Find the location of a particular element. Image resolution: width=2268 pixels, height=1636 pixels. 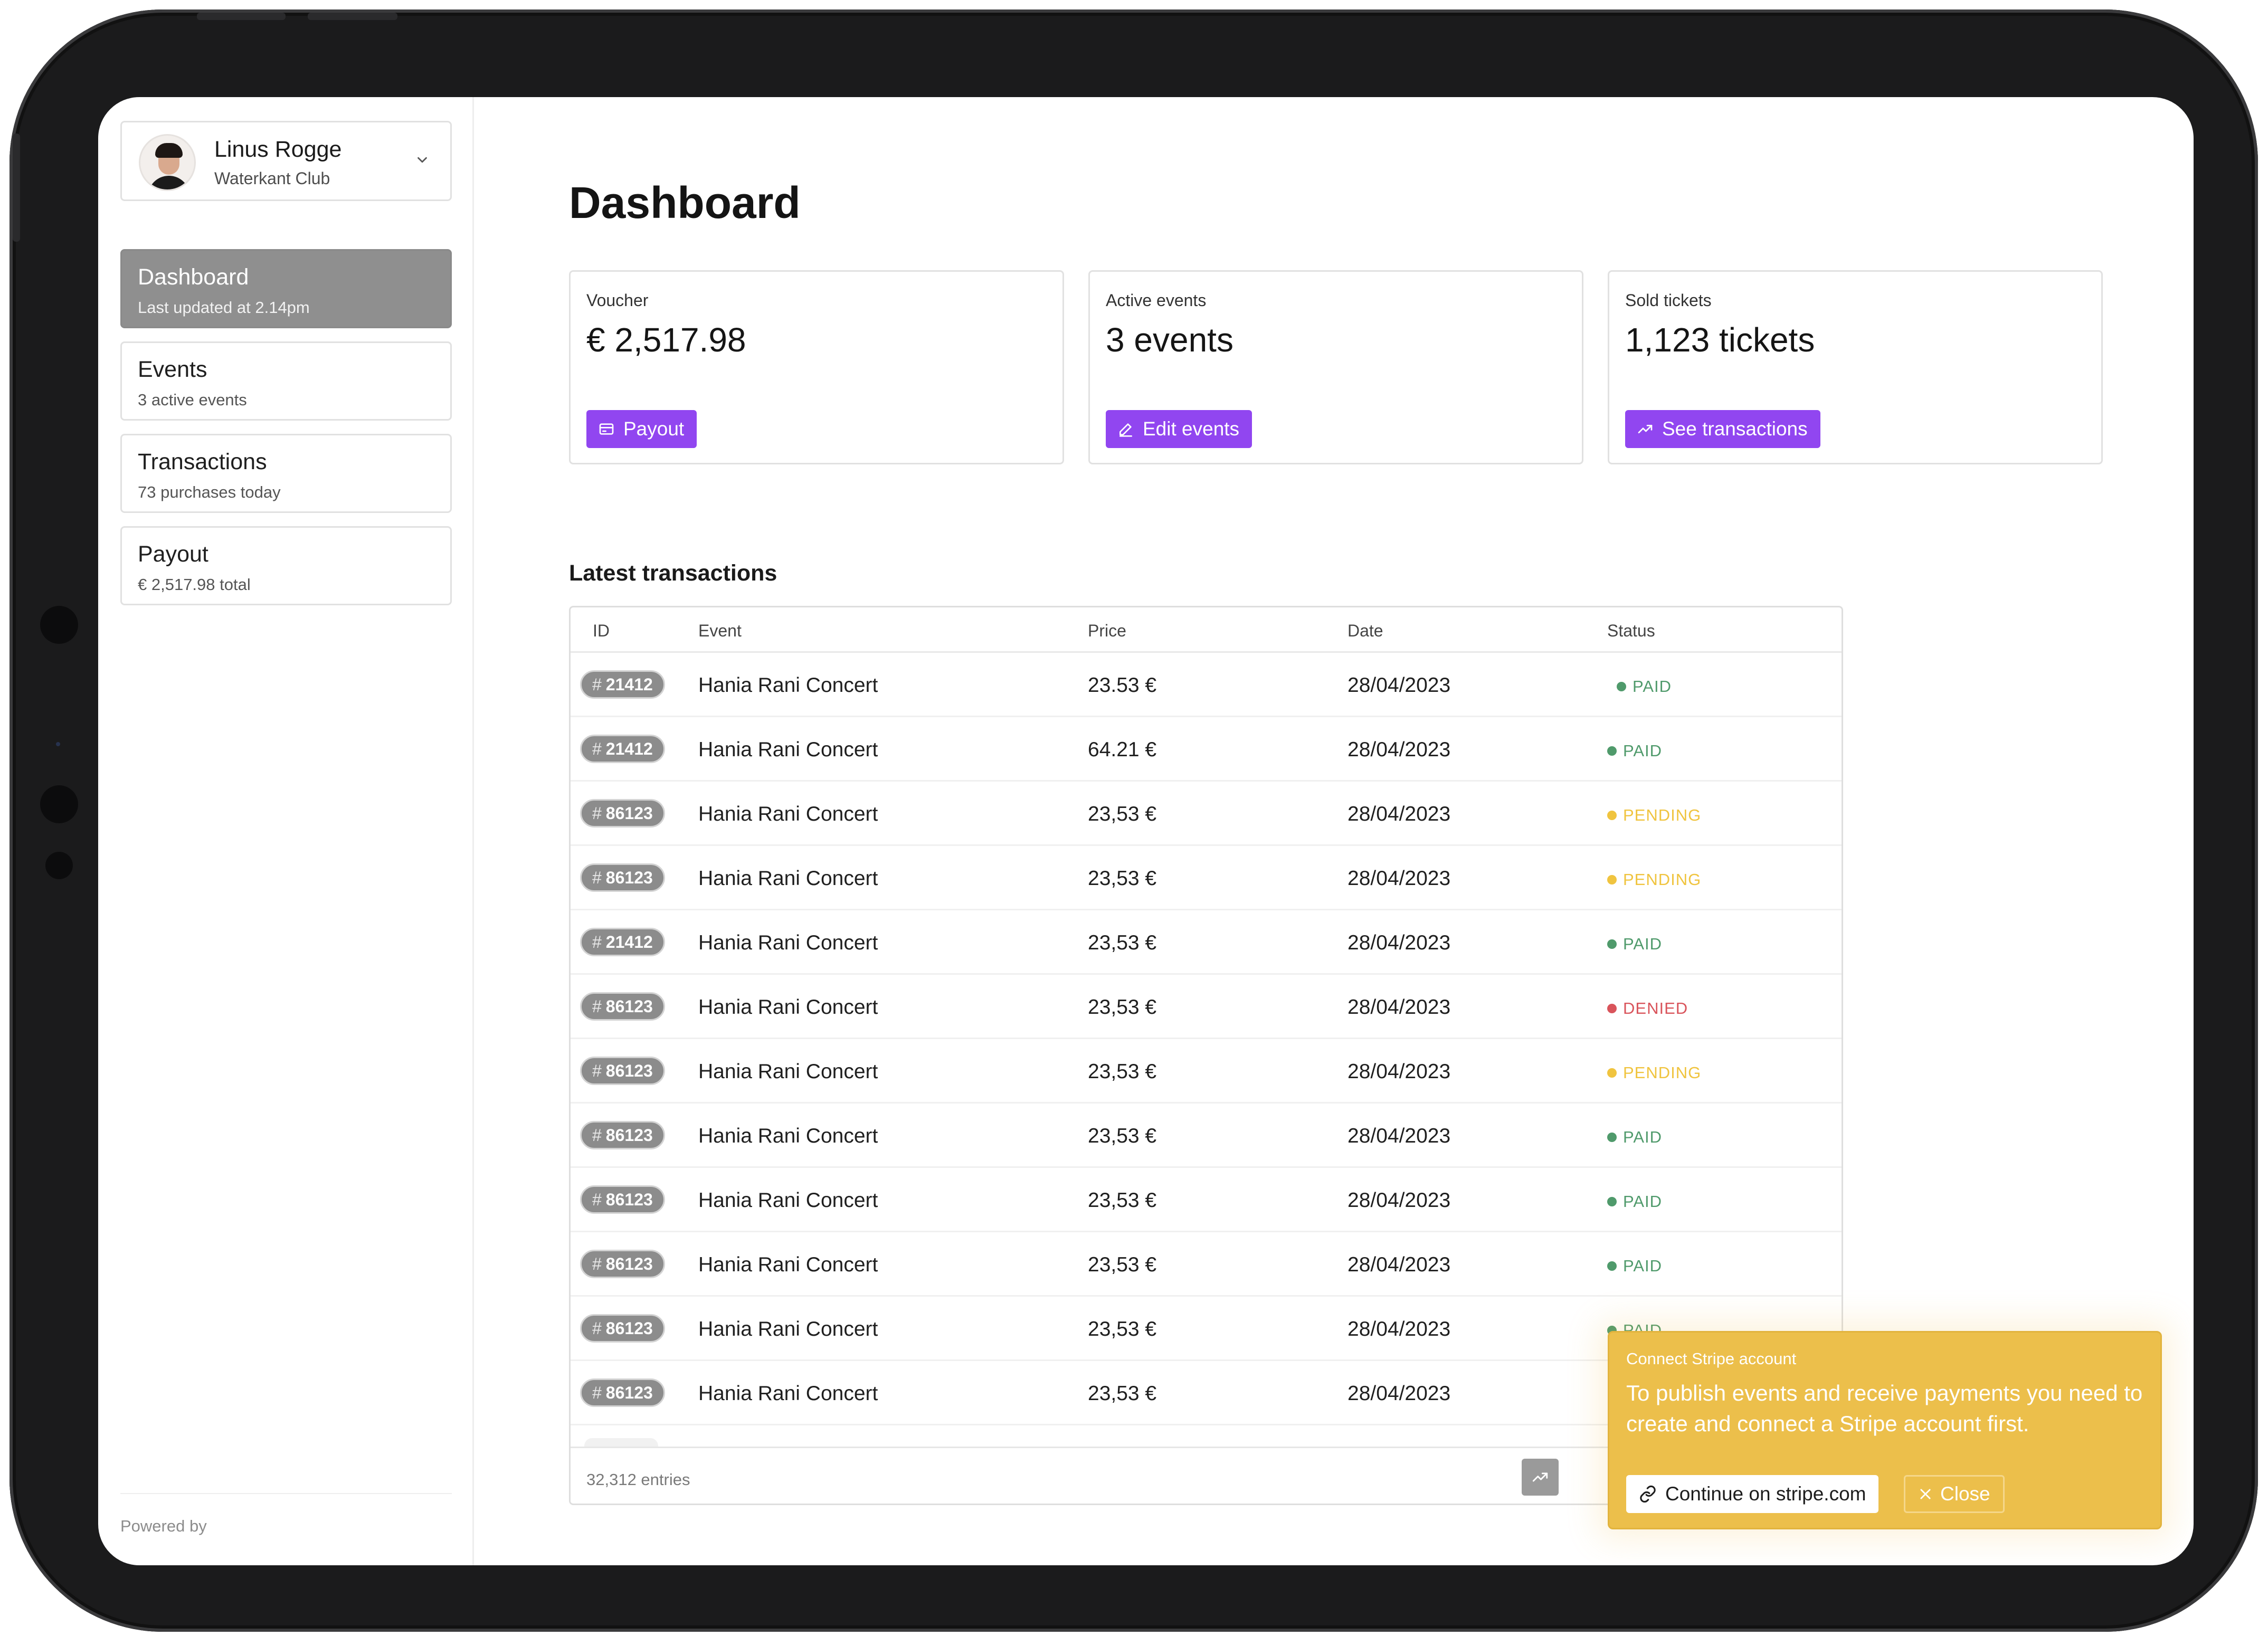

table-header: ID Event Price Date Status is located at coordinates (1206, 630).